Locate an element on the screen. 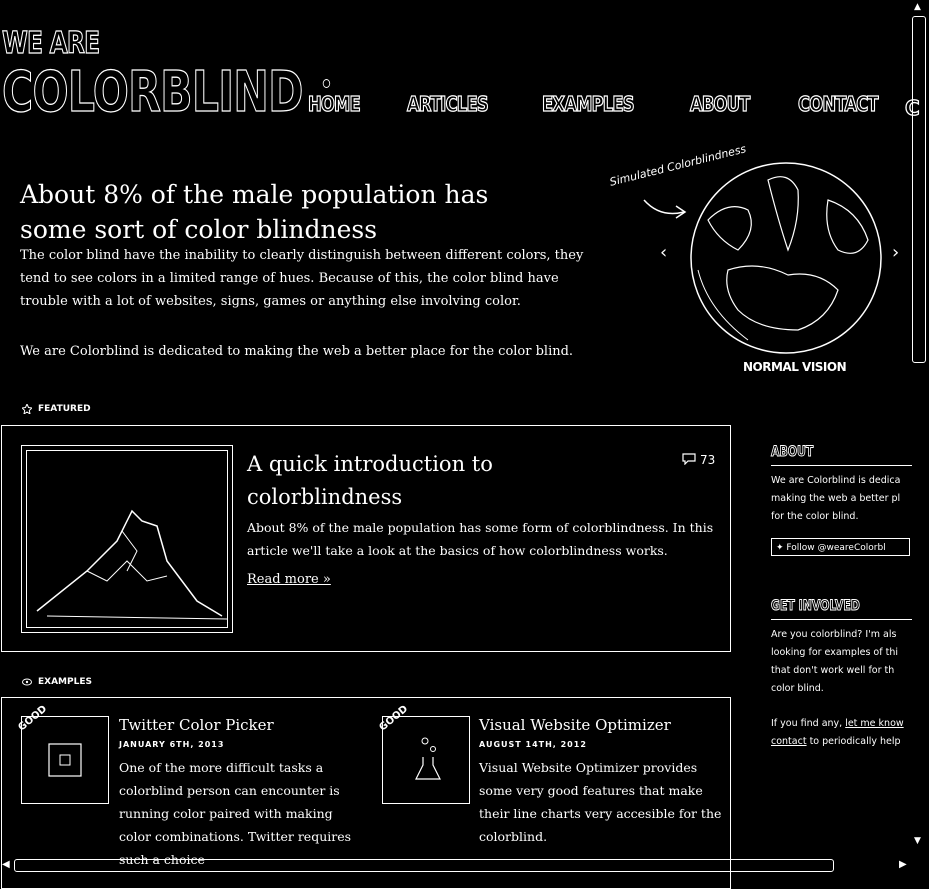 This screenshot has width=929, height=889. nav-home: HOME is located at coordinates (334, 98).